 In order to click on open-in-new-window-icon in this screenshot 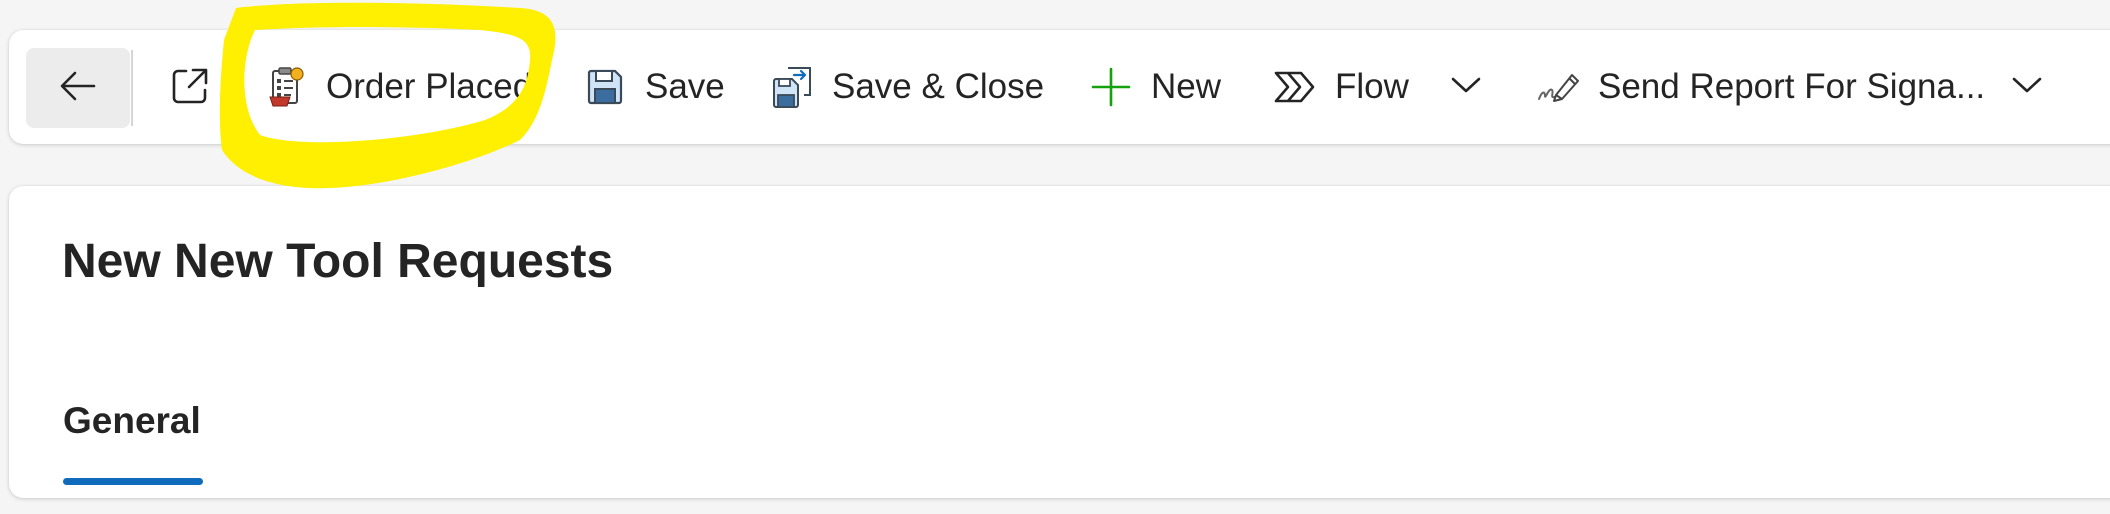, I will do `click(190, 88)`.